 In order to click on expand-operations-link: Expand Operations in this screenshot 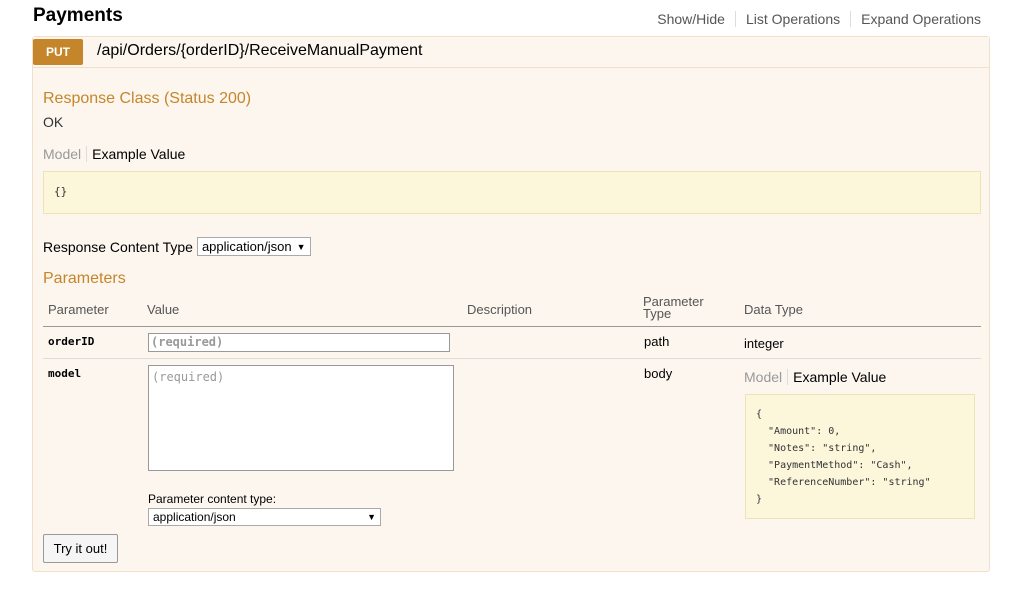, I will do `click(915, 19)`.